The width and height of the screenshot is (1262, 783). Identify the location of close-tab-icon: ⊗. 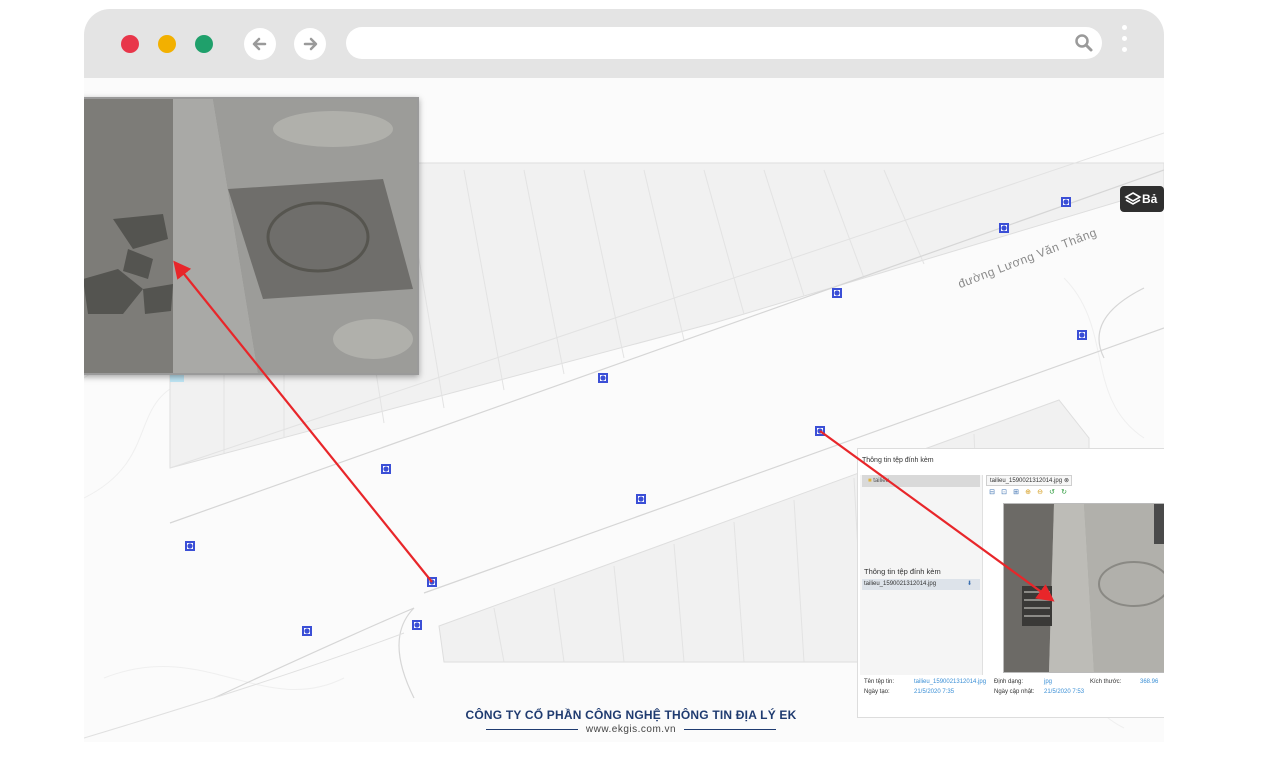
(1066, 480).